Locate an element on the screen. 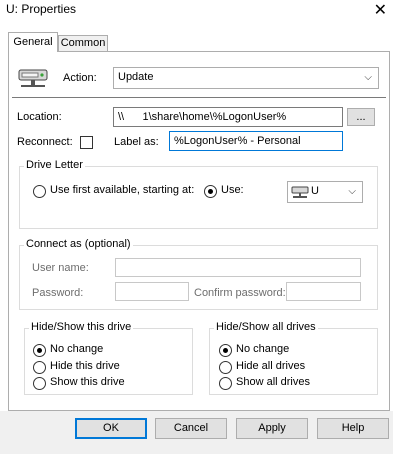  drive-letter-value: U is located at coordinates (315, 191).